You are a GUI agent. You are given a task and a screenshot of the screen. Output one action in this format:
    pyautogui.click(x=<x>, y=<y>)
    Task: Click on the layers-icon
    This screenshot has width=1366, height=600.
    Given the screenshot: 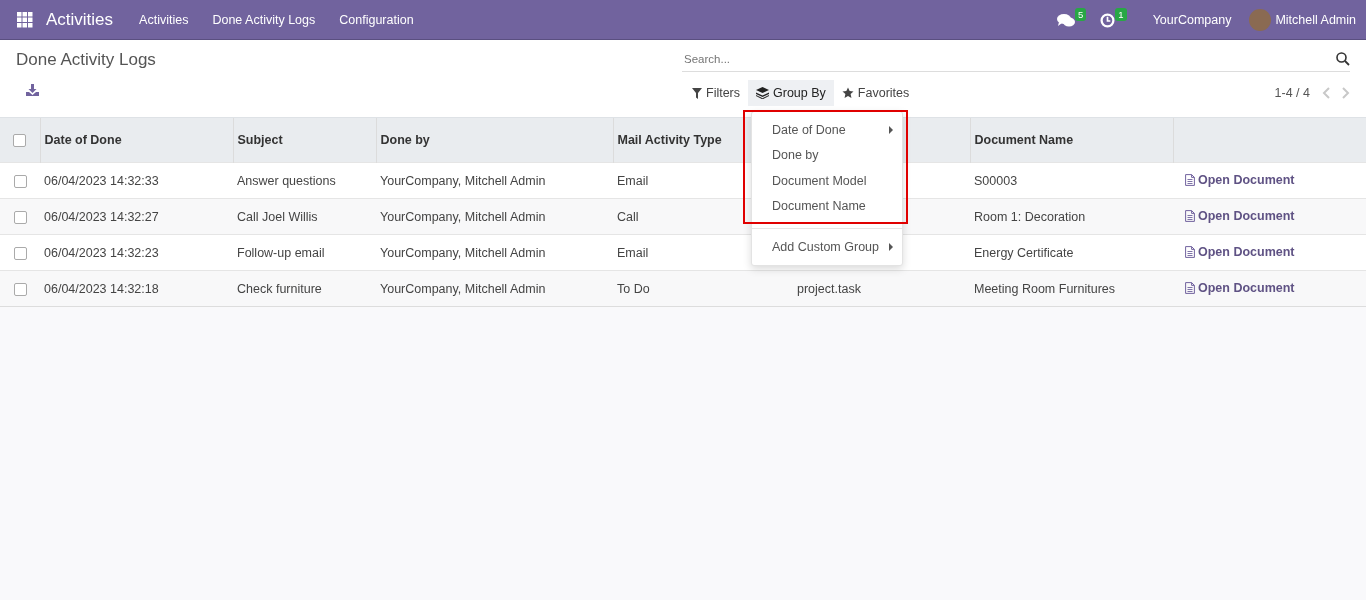 What is the action you would take?
    pyautogui.click(x=763, y=93)
    